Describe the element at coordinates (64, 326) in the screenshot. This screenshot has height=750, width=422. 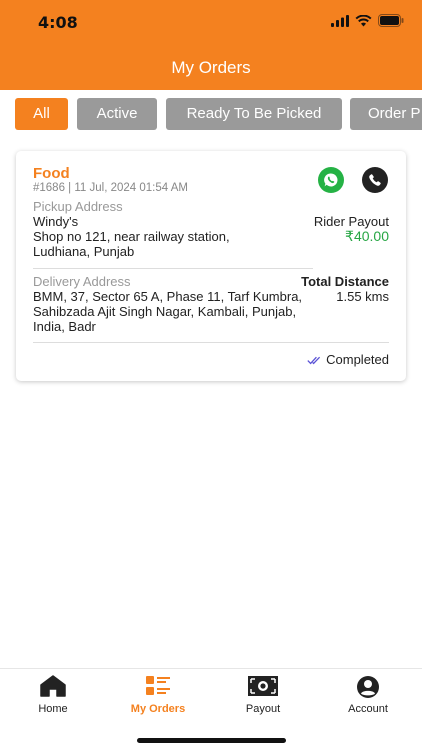
I see `delivery-address-line3: India, Badr` at that location.